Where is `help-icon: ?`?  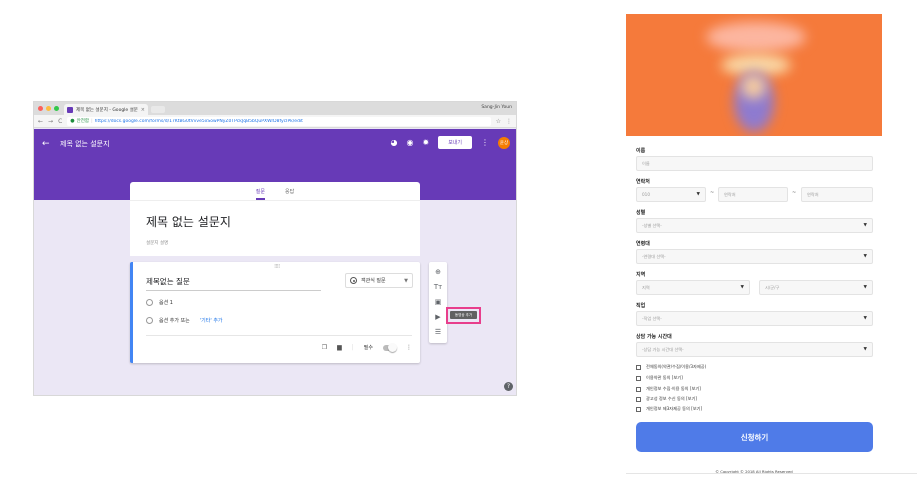
help-icon: ? is located at coordinates (508, 386).